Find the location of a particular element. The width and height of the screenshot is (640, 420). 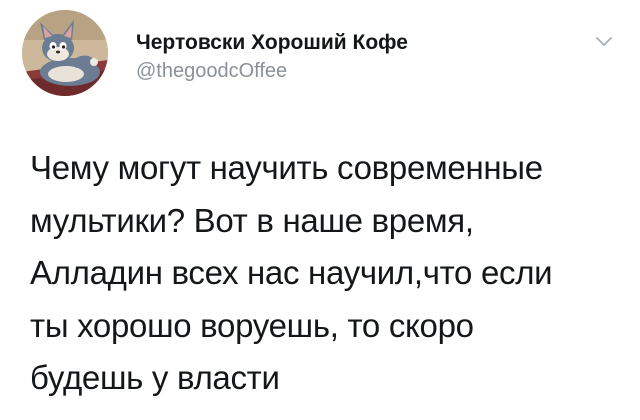

tweet-text-line: ты хорошо воруешь, то скоро is located at coordinates (252, 325).